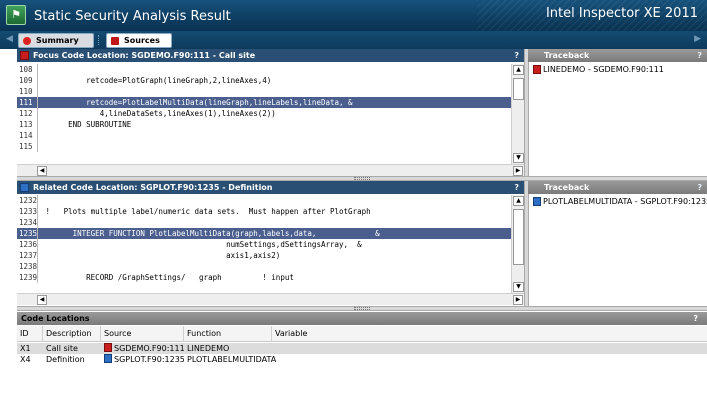  What do you see at coordinates (695, 318) in the screenshot?
I see `code-locations-help-button: ?` at bounding box center [695, 318].